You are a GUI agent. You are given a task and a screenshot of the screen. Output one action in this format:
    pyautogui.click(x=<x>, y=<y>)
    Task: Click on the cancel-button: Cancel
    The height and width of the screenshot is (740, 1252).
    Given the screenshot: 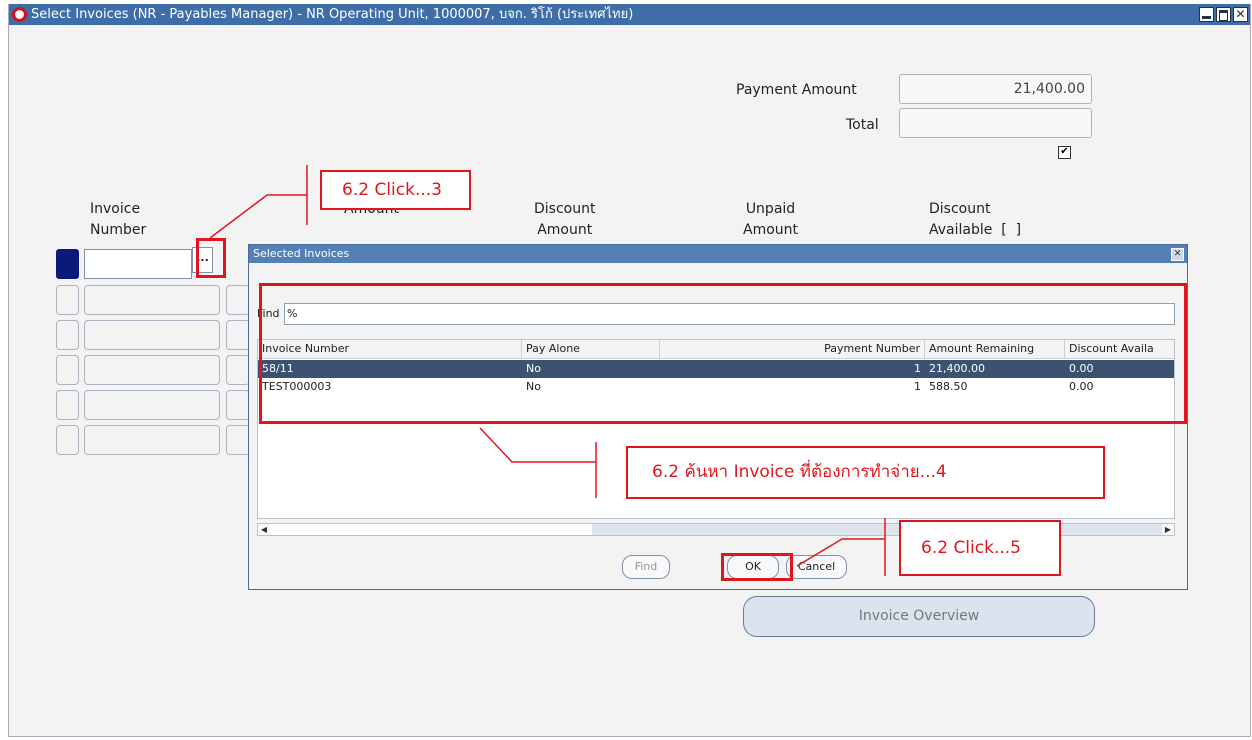 What is the action you would take?
    pyautogui.click(x=816, y=567)
    